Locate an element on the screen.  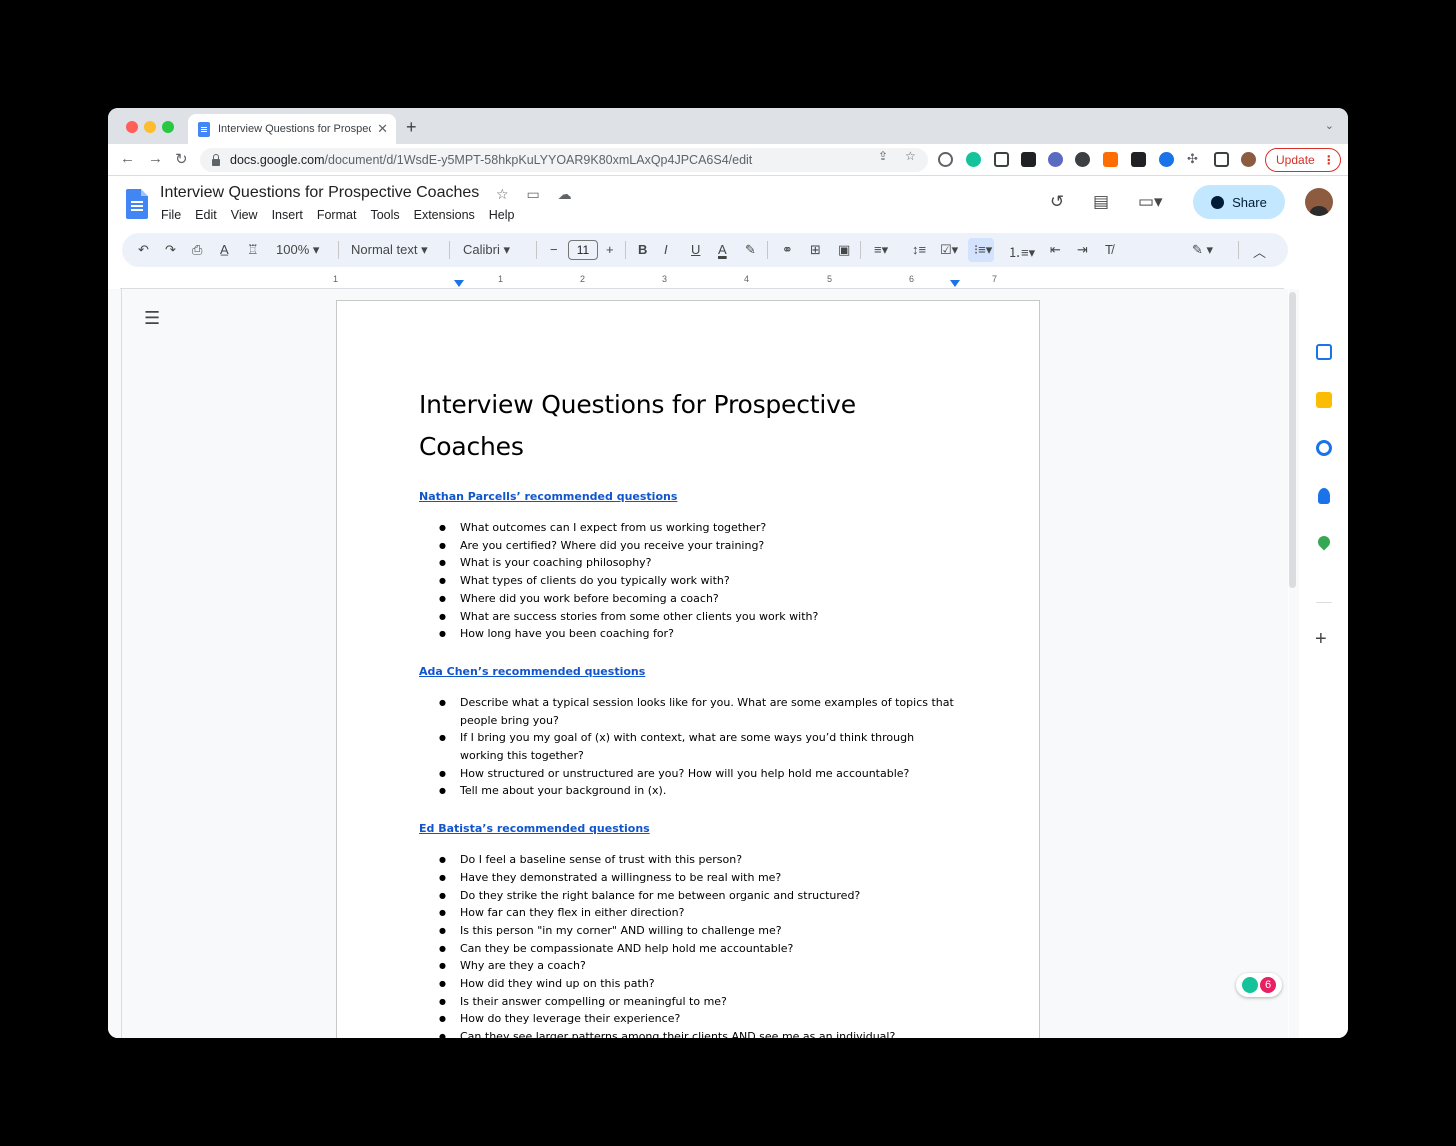
line-spacing-icon: ↕≡ is located at coordinates (919, 249).